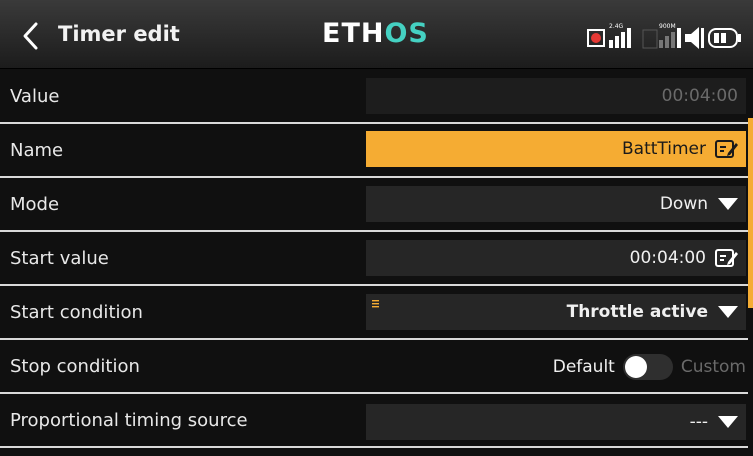  I want to click on proportional-source-label: Proportional timing source, so click(129, 420).